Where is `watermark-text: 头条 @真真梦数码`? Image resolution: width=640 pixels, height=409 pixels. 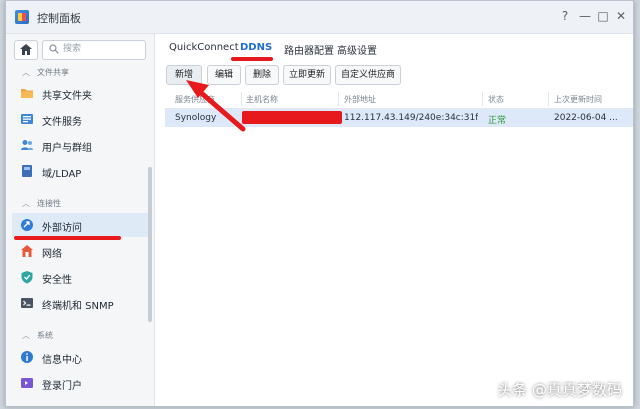
watermark-text: 头条 @真真梦数码 is located at coordinates (559, 390).